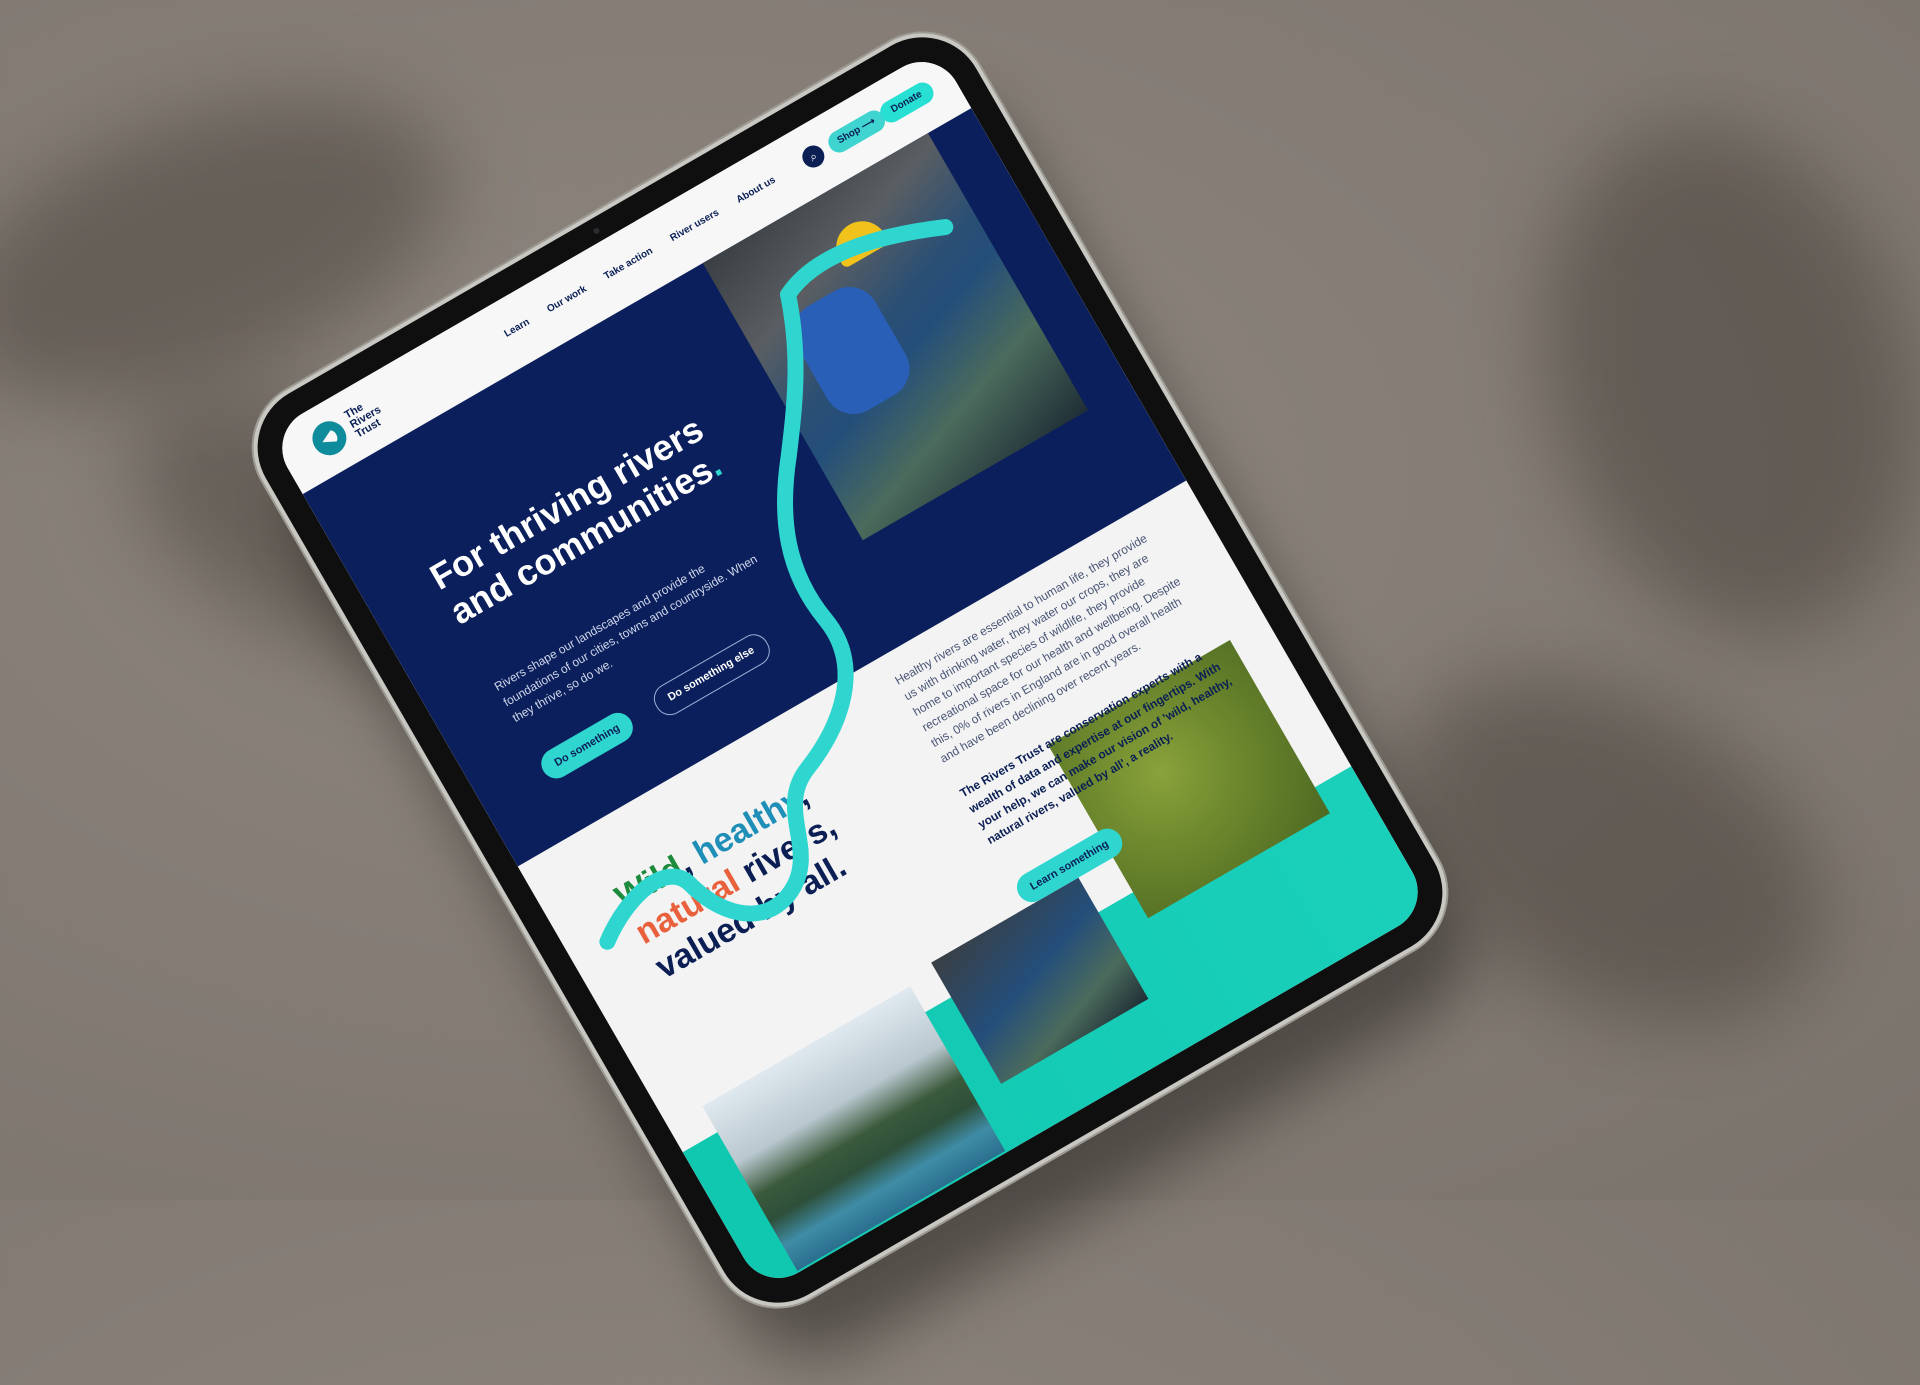 Image resolution: width=1920 pixels, height=1385 pixels. I want to click on nav-item-our-work: Our work, so click(567, 299).